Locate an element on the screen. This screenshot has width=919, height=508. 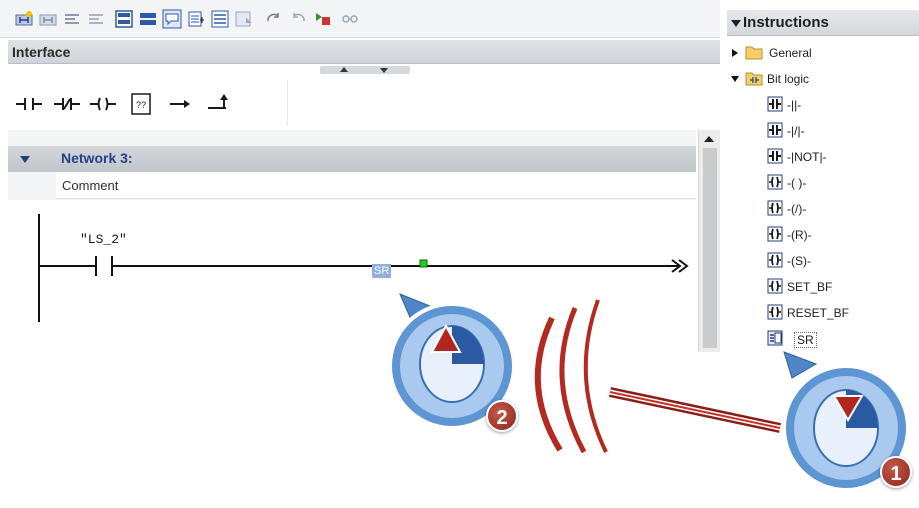
step-2-badge: 2 is located at coordinates (502, 416).